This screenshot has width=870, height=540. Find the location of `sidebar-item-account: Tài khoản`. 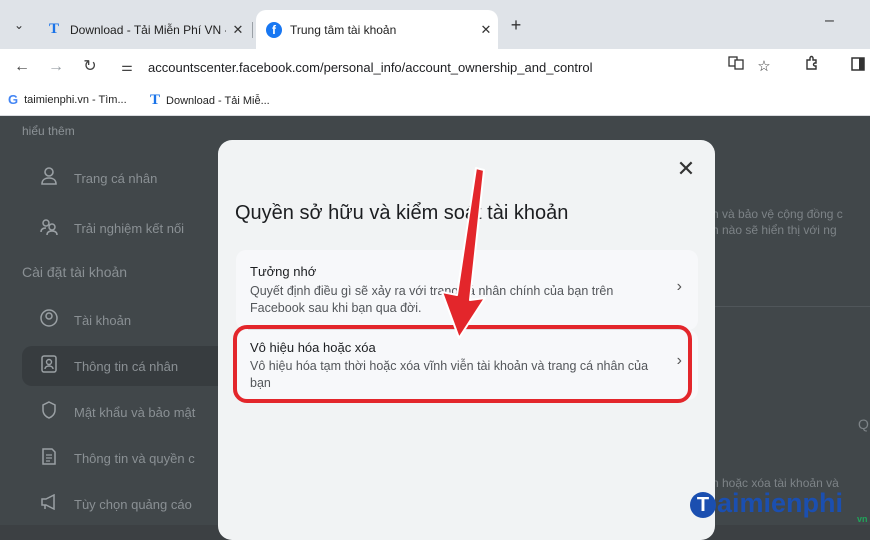

sidebar-item-account: Tài khoản is located at coordinates (115, 320).